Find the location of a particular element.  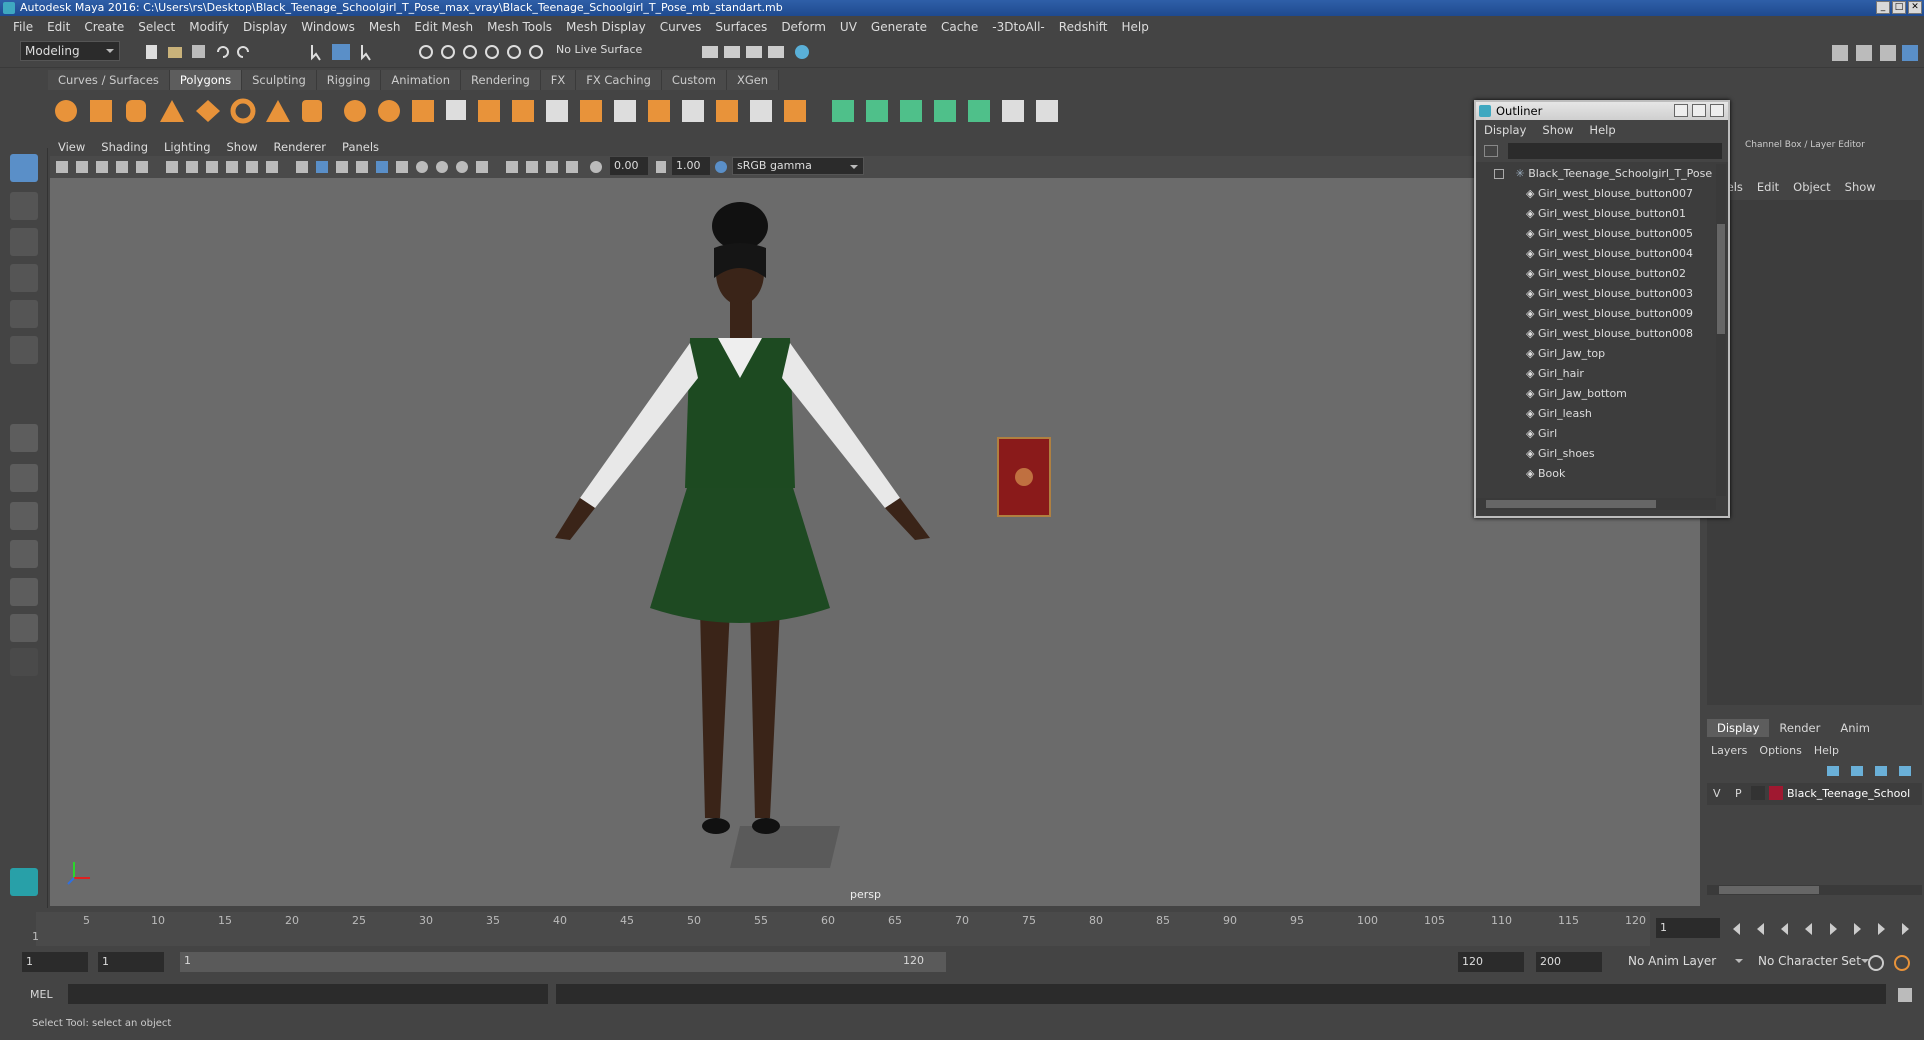

viewport-menu-panels: Panels is located at coordinates (360, 148).